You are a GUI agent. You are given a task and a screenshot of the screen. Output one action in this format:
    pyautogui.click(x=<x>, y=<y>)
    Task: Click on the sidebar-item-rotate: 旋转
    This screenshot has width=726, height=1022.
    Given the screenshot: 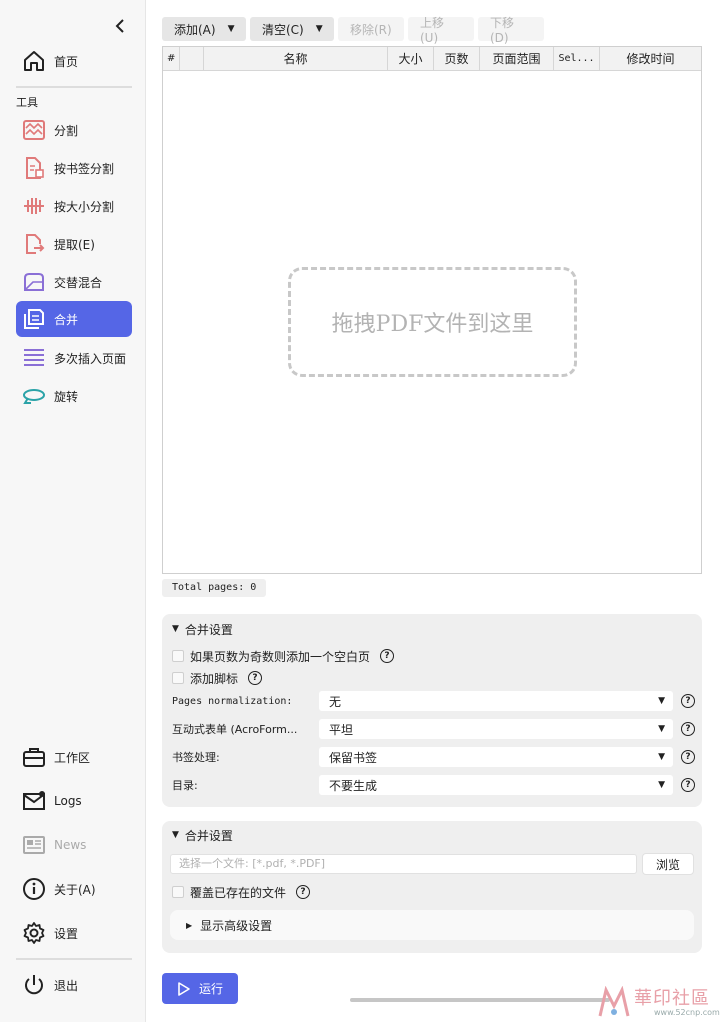 What is the action you would take?
    pyautogui.click(x=74, y=396)
    